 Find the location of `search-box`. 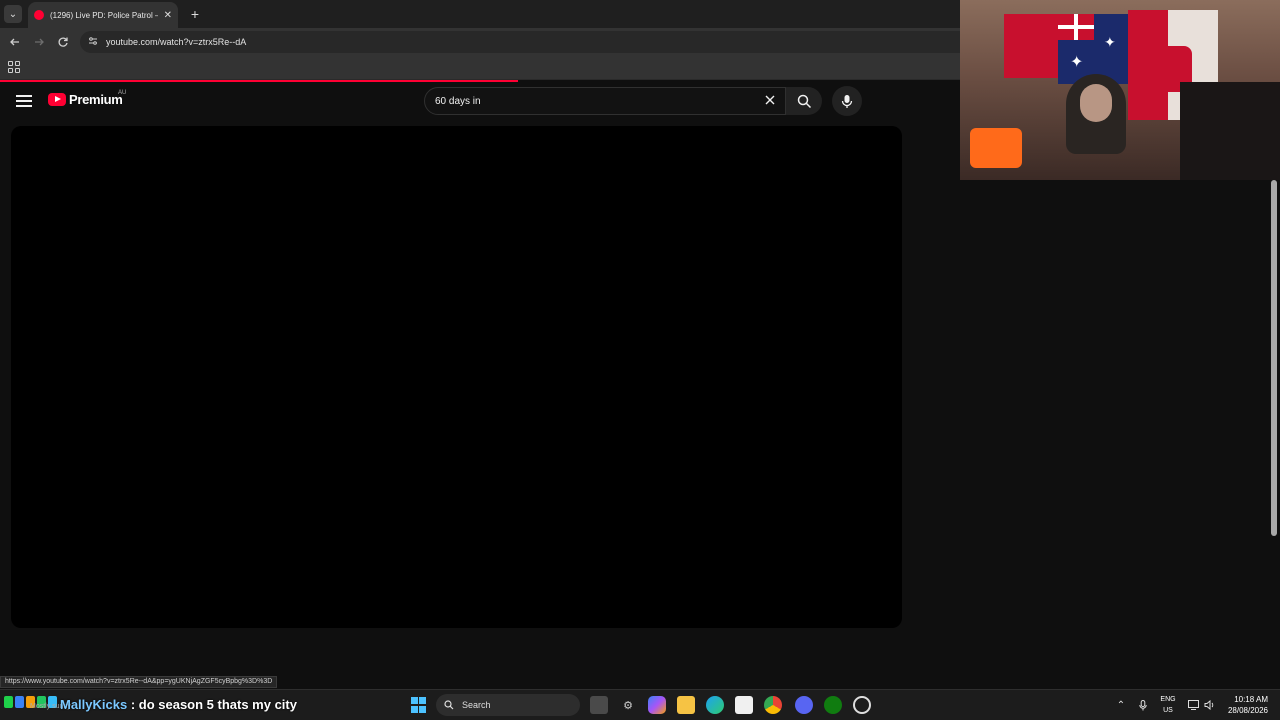

search-box is located at coordinates (605, 101).